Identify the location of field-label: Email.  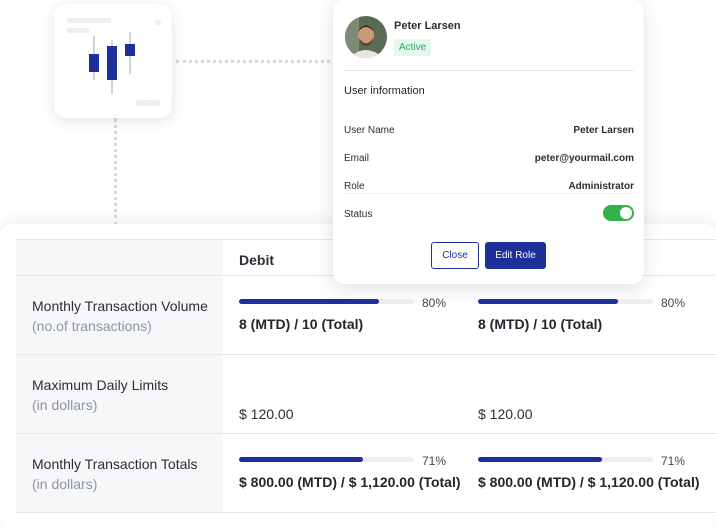
(357, 158).